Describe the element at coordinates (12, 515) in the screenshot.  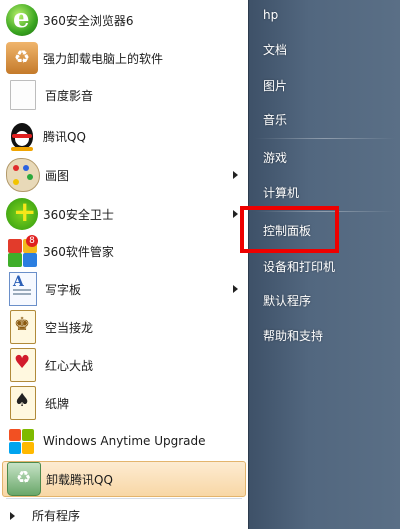
I see `expand-arrow-icon` at that location.